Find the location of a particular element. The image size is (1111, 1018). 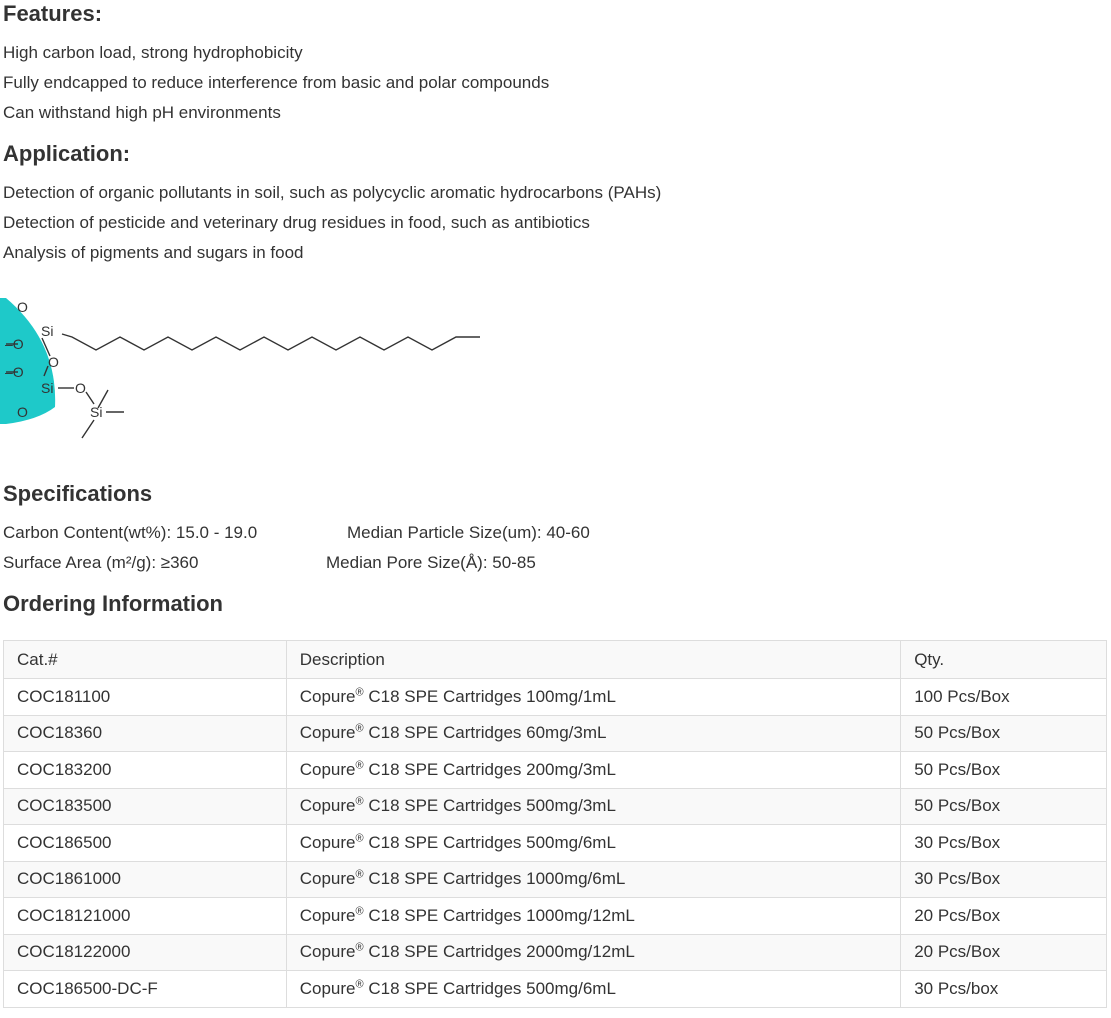

cell-qty: 100 Pcs/Box is located at coordinates (1003, 697).